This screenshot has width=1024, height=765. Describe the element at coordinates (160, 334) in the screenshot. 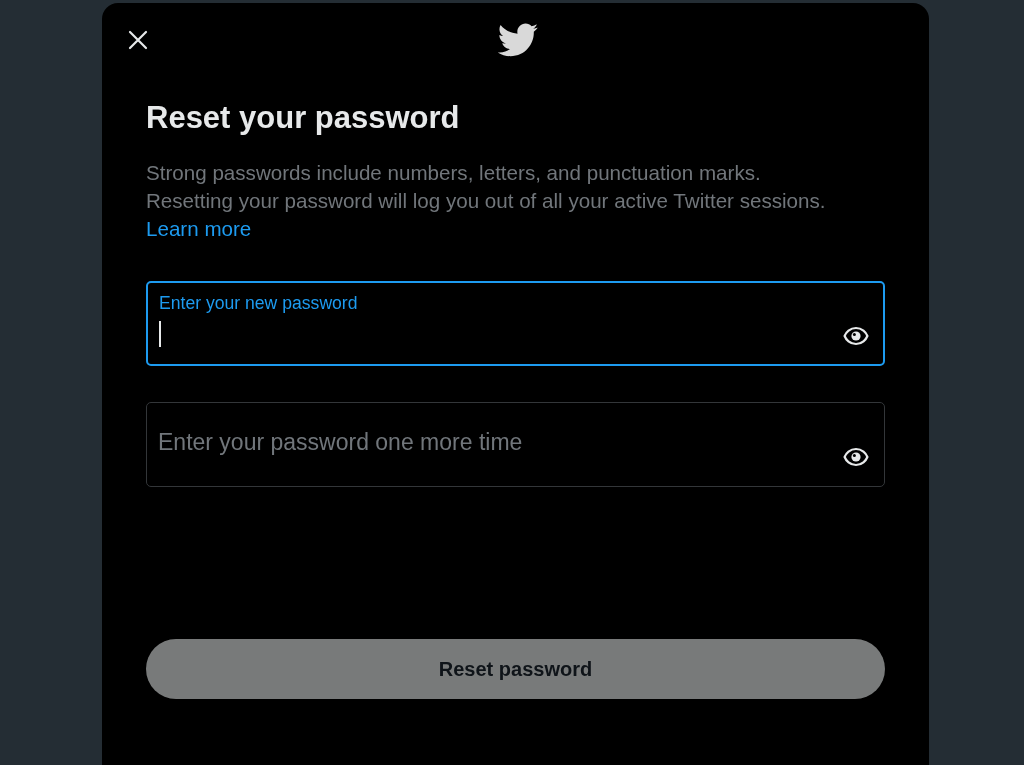

I see `text-cursor` at that location.